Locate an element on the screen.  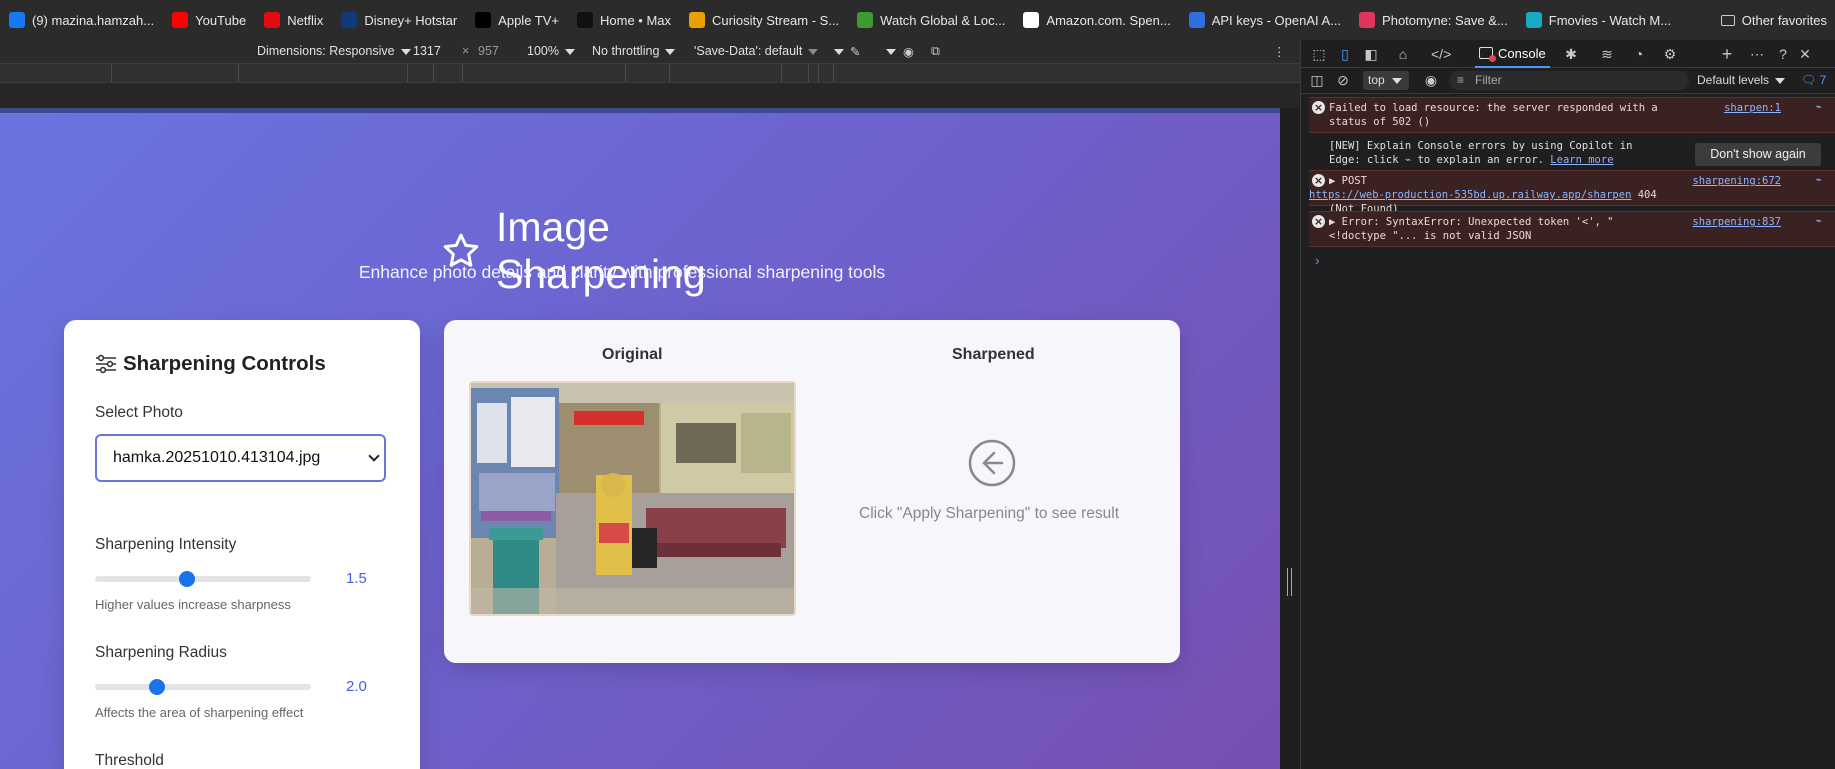
issues-count-badge: 🗨 7 is located at coordinates (1813, 80).